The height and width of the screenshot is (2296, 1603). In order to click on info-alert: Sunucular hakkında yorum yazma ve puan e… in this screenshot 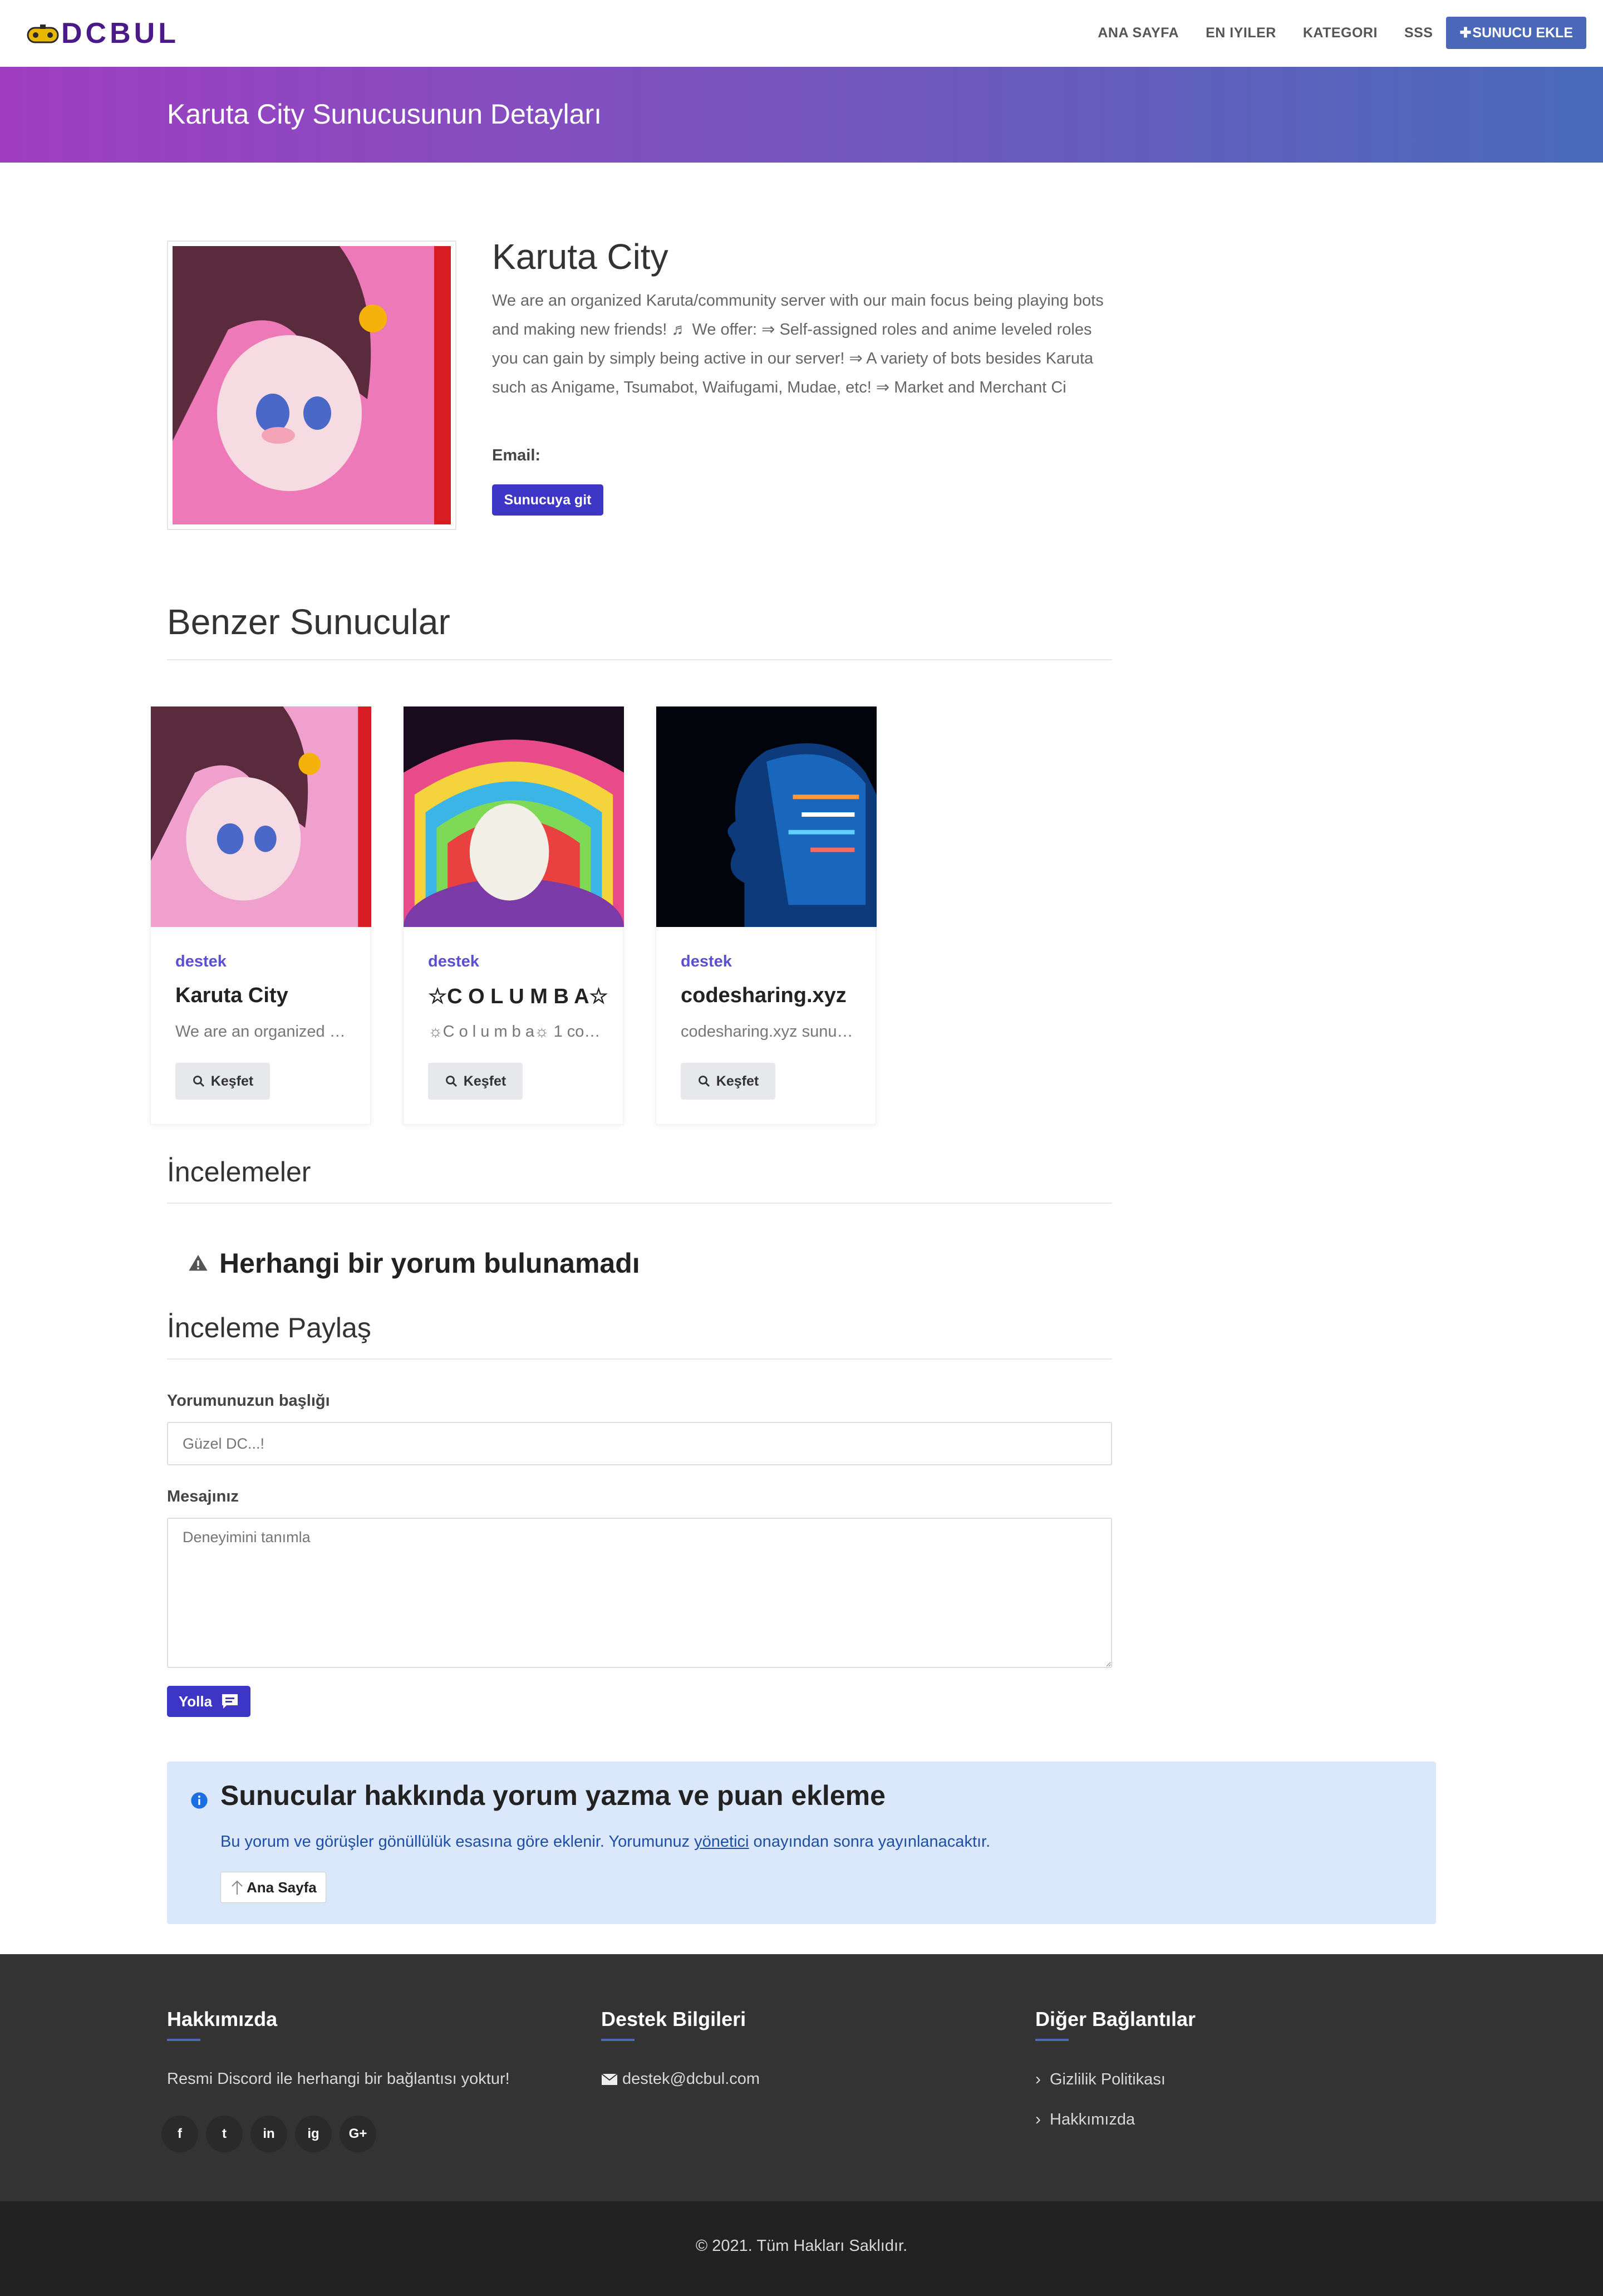, I will do `click(801, 1843)`.